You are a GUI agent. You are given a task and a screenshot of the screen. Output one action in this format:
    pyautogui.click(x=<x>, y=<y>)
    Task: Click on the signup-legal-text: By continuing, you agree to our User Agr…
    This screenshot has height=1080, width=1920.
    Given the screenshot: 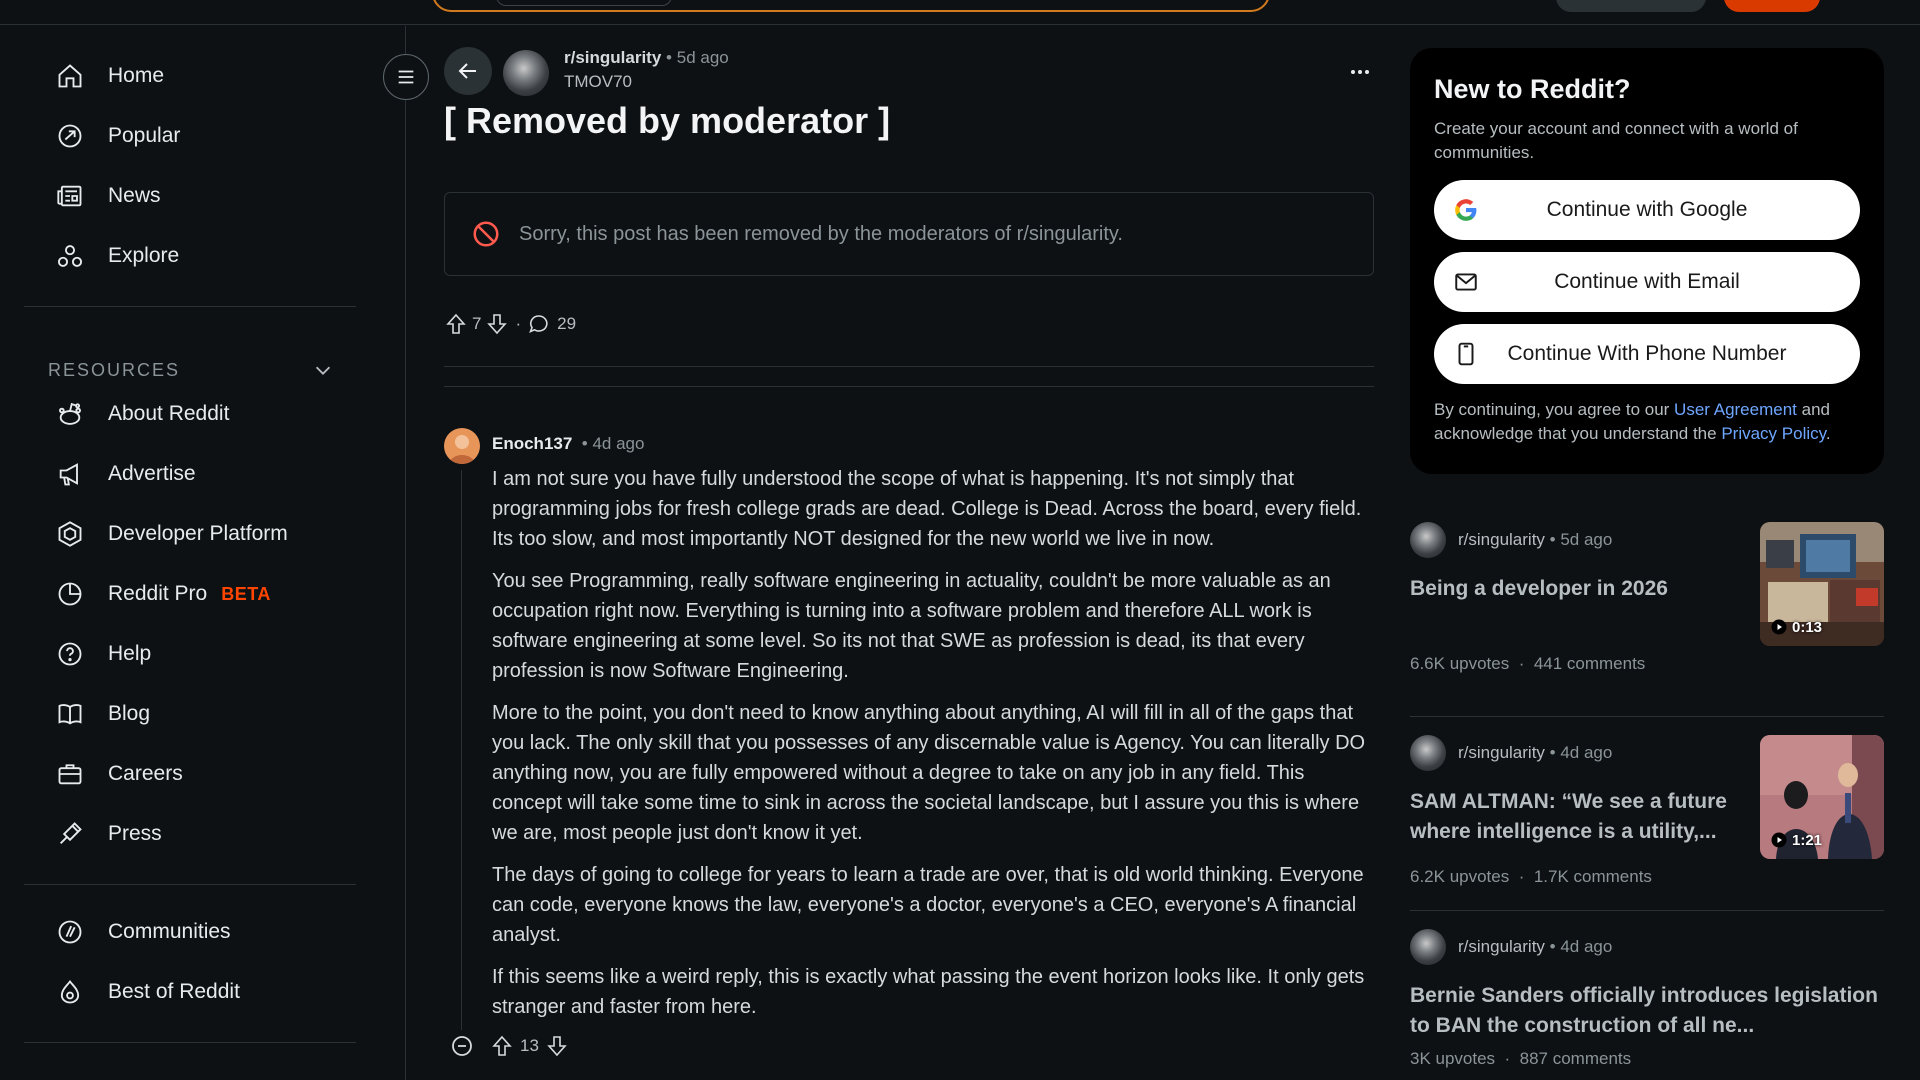 What is the action you would take?
    pyautogui.click(x=1632, y=421)
    